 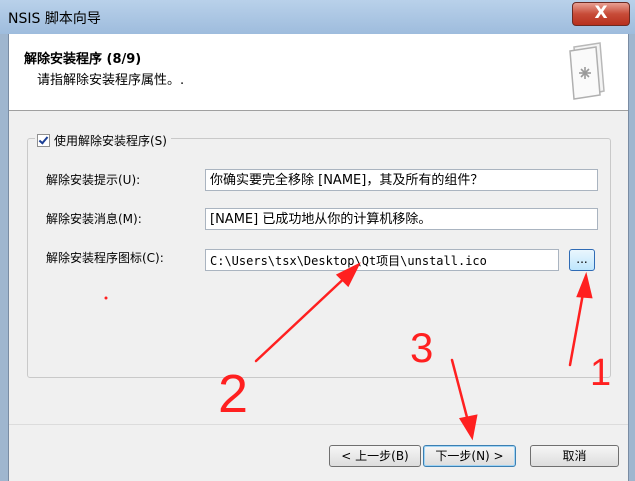 I want to click on annotation-dot, so click(x=106, y=298).